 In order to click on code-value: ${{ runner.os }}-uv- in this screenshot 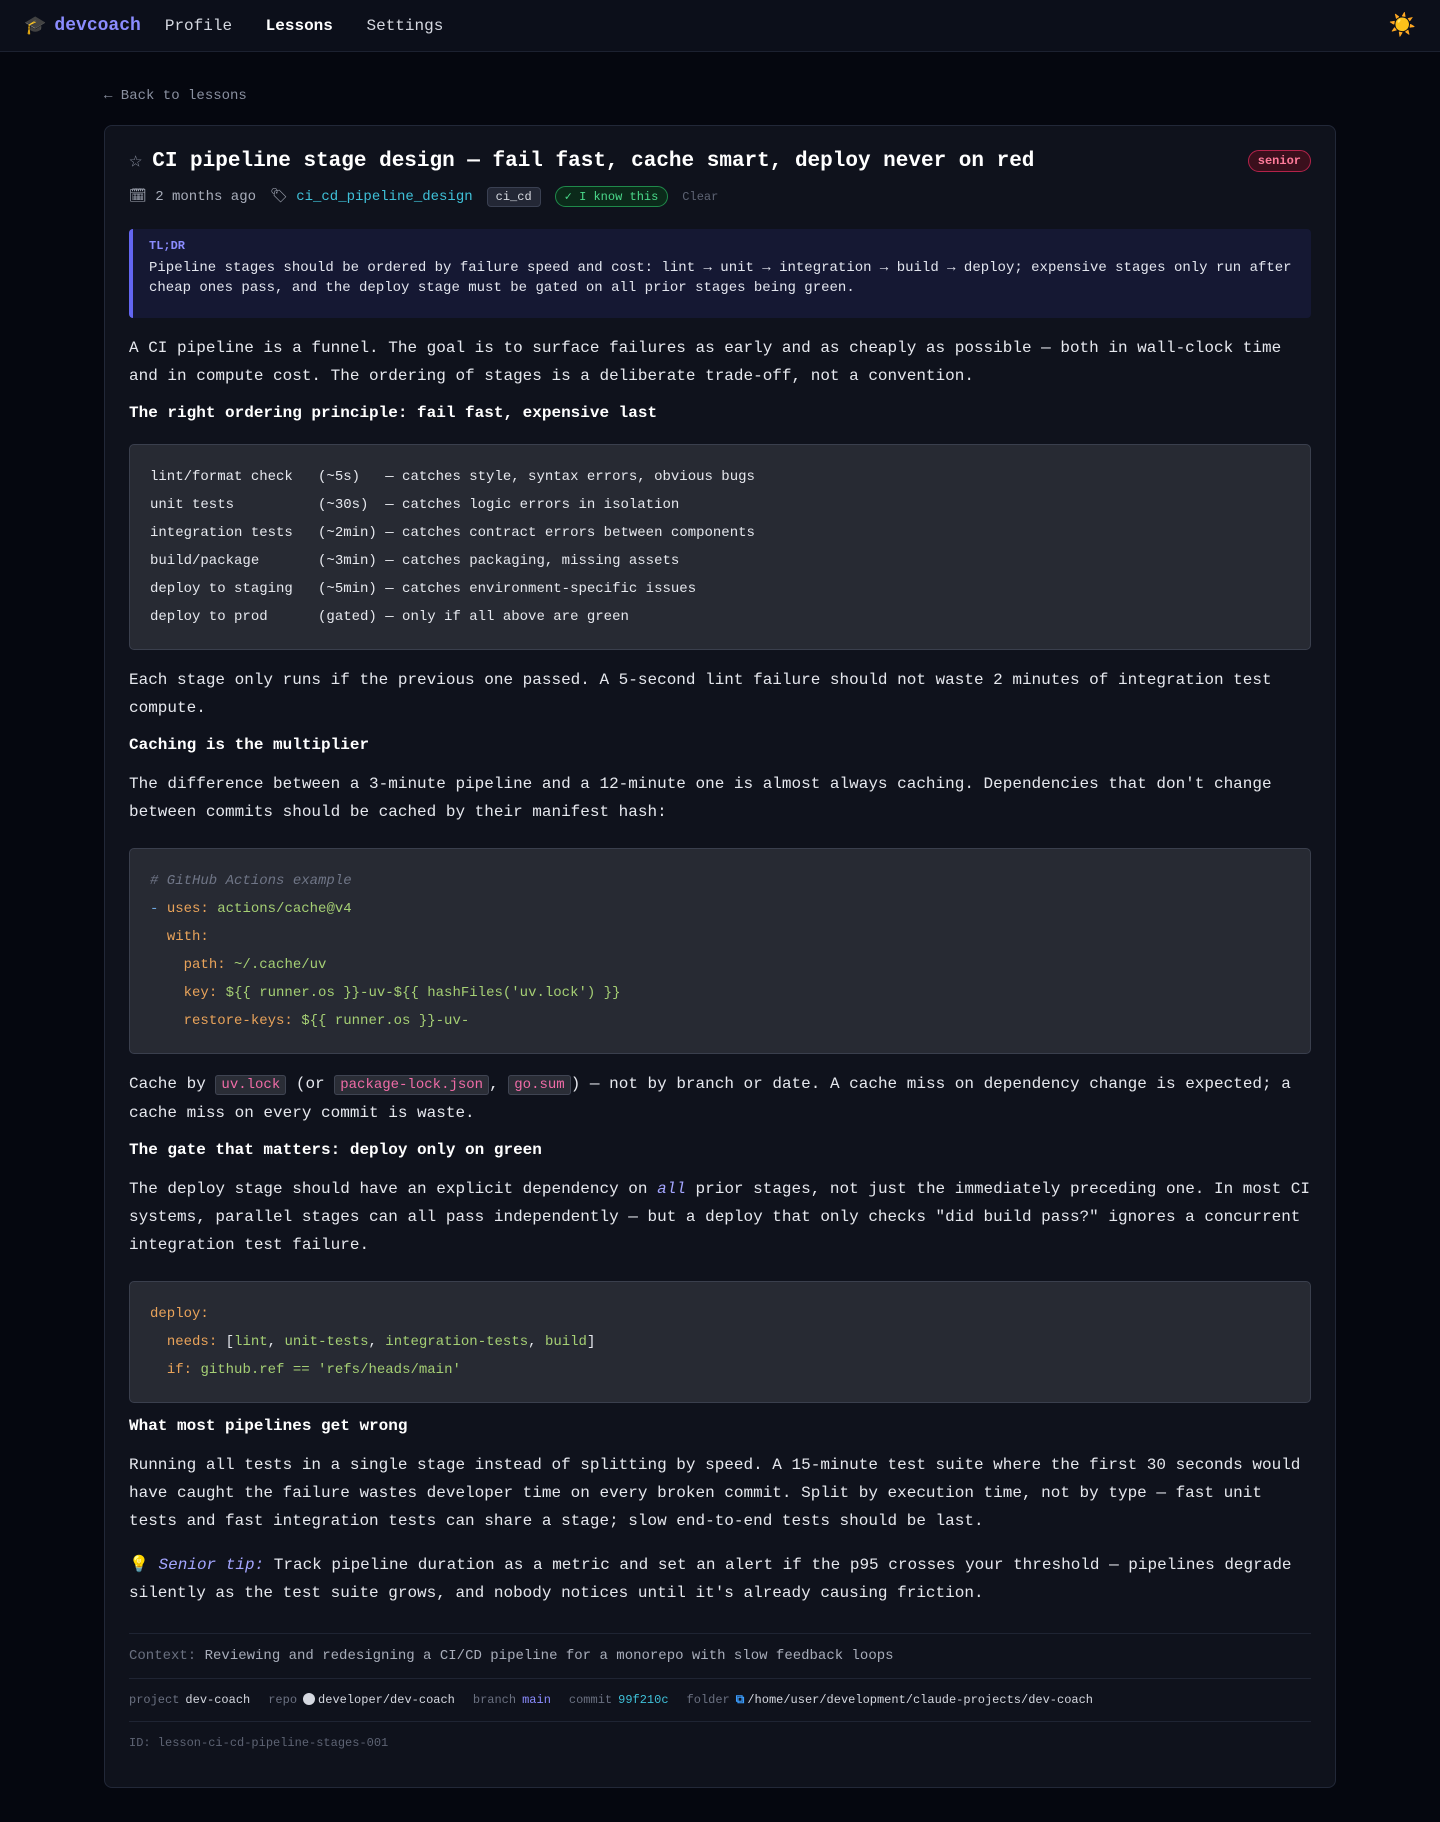, I will do `click(385, 1021)`.